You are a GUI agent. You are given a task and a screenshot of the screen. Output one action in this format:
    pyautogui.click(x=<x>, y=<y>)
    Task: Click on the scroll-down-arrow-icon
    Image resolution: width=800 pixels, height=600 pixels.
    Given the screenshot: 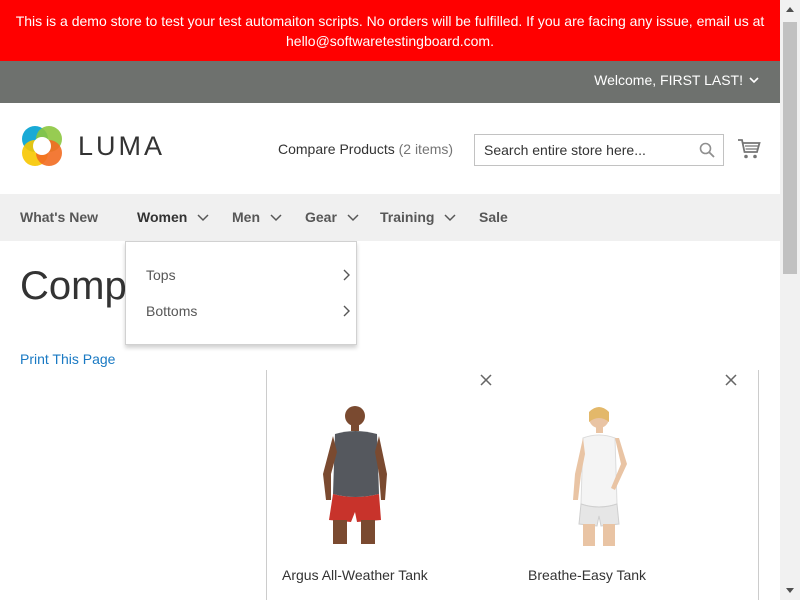 What is the action you would take?
    pyautogui.click(x=790, y=591)
    